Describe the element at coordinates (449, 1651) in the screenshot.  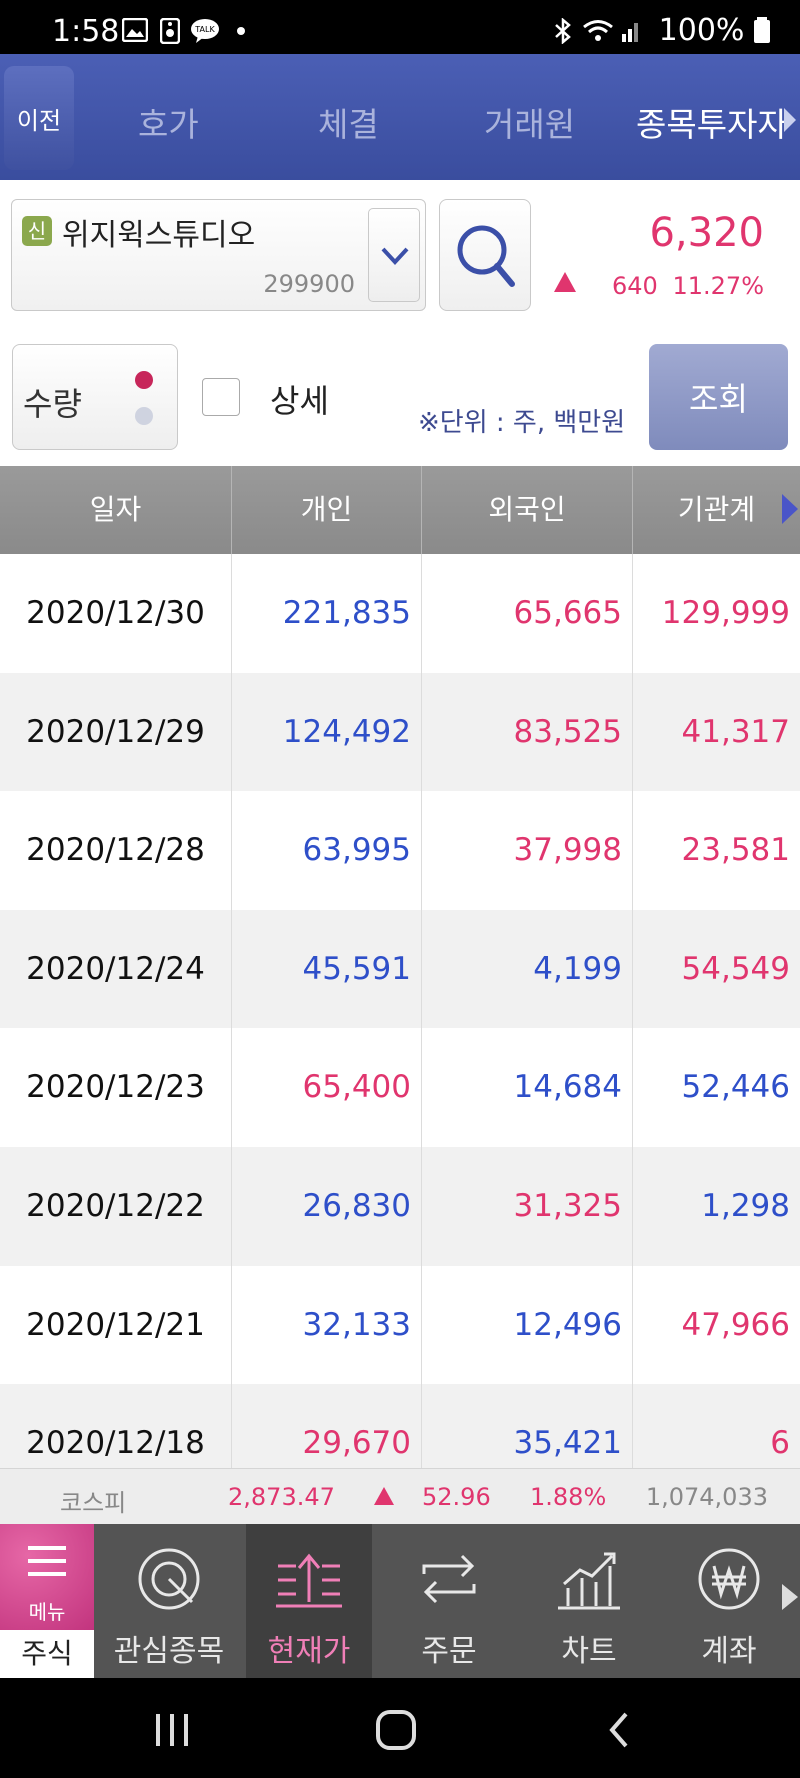
I see `nav-order-label: 주문` at that location.